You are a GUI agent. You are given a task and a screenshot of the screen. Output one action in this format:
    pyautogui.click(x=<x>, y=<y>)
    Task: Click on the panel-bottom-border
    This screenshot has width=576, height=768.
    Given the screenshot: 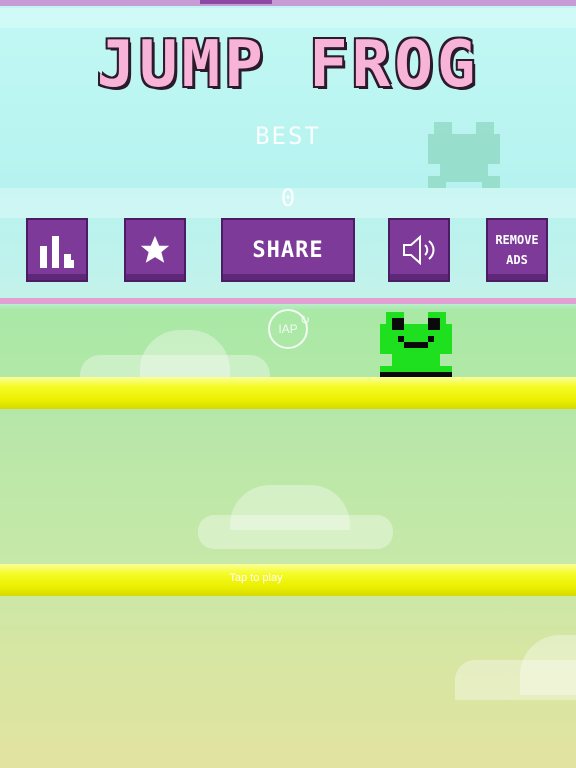 What is the action you would take?
    pyautogui.click(x=288, y=301)
    